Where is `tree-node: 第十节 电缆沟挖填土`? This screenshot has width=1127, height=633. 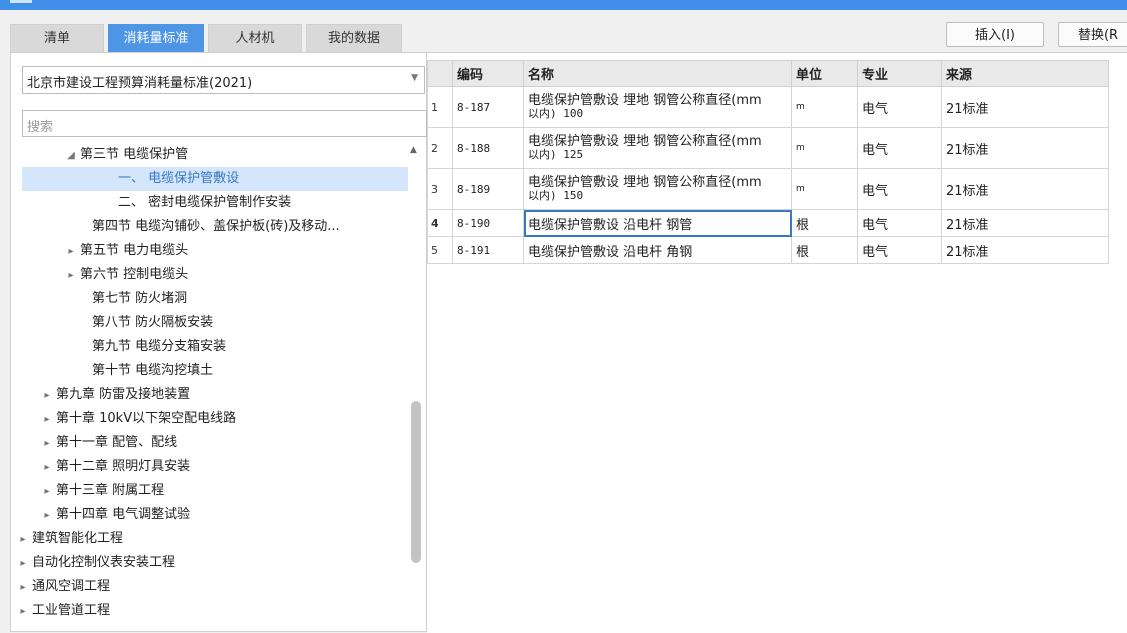
tree-node: 第十节 电缆沟挖填土 is located at coordinates (152, 371).